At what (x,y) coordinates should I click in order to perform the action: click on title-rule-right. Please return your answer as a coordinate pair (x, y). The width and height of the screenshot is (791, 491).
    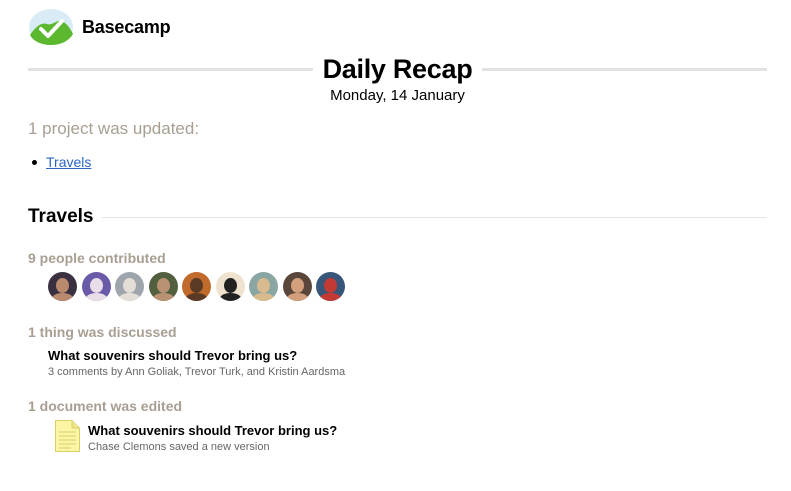
    Looking at the image, I should click on (624, 69).